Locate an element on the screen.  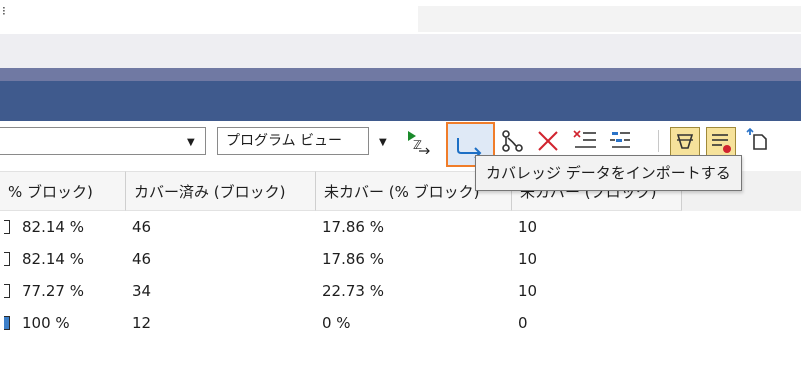
covered-blocks-cell: 34 is located at coordinates (142, 291).